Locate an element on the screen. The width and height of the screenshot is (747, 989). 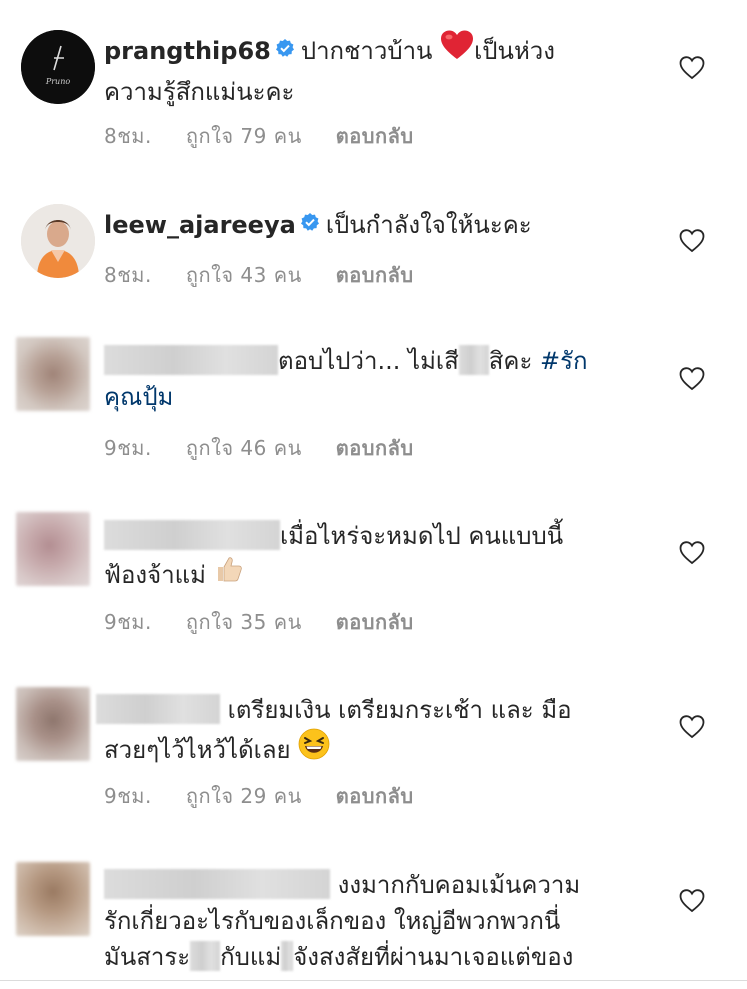
thumbs-up-icon is located at coordinates (229, 574).